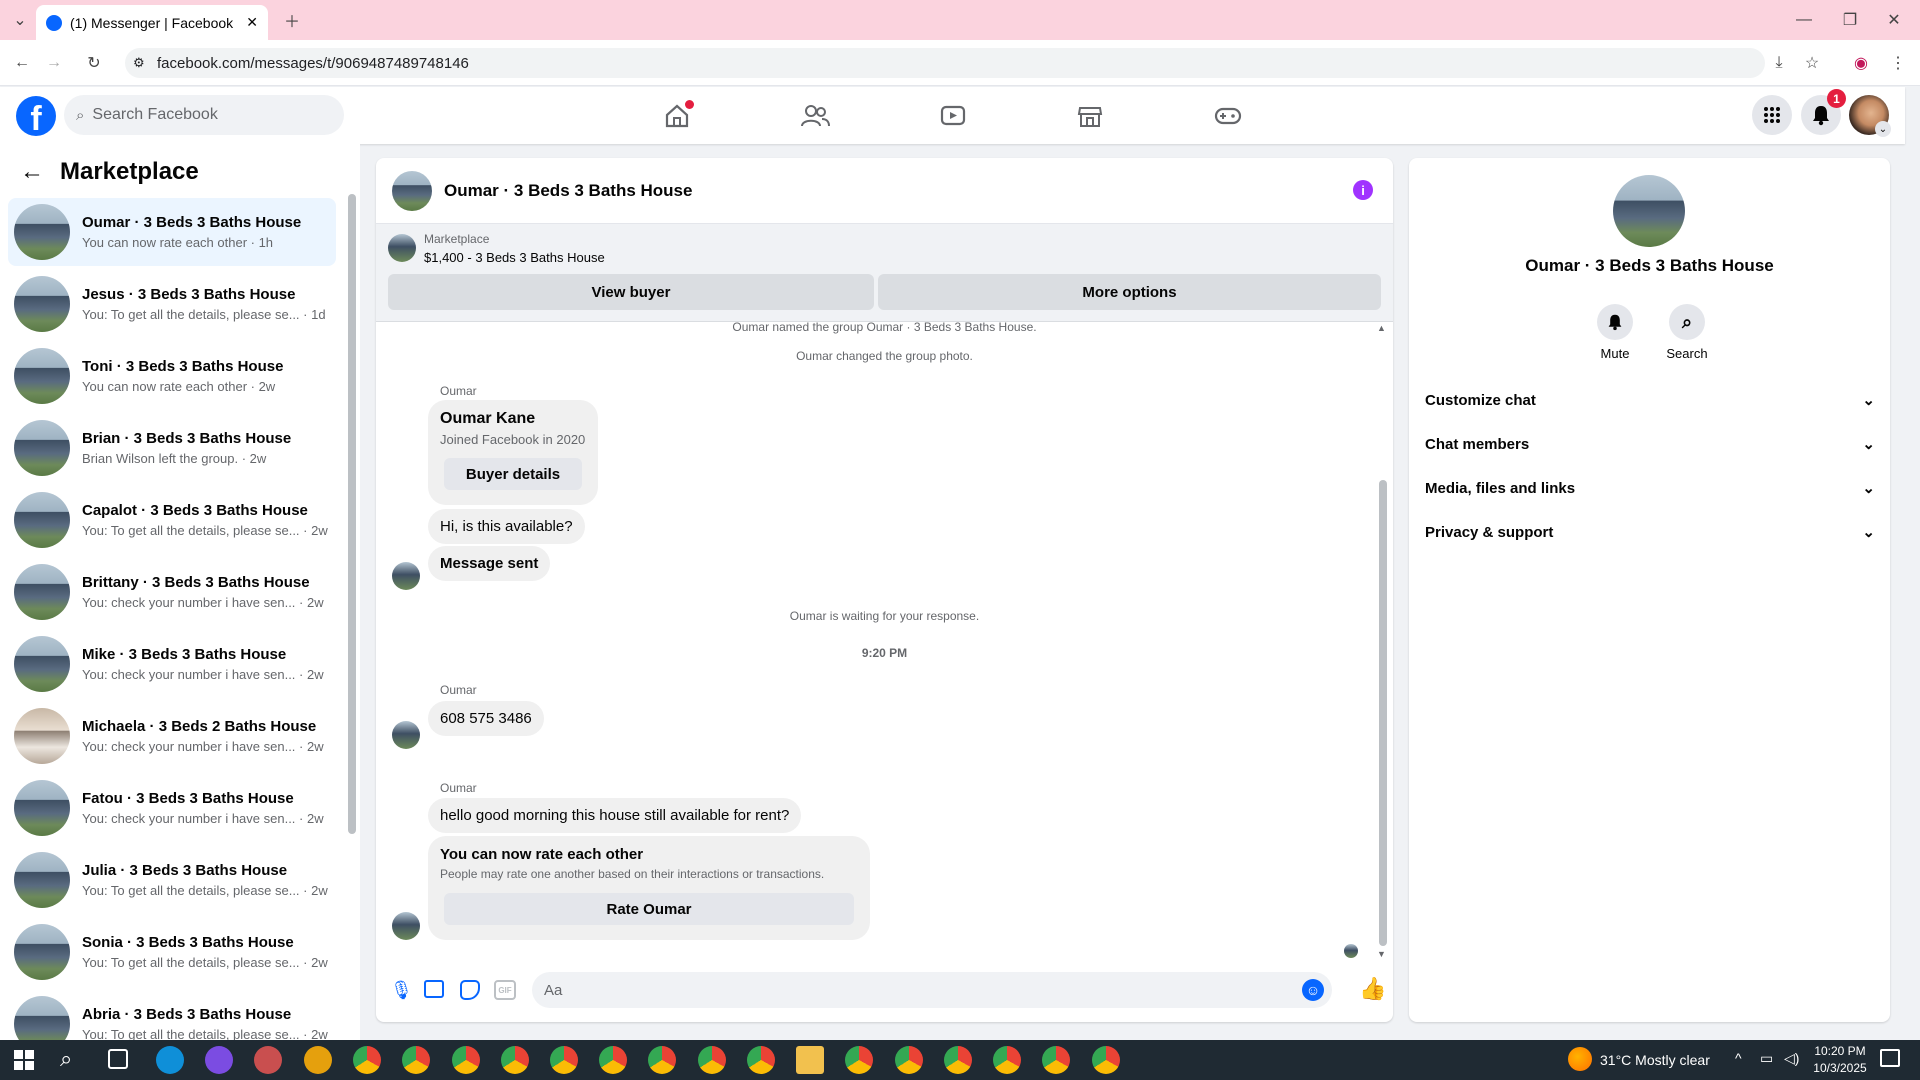 The height and width of the screenshot is (1080, 1920). What do you see at coordinates (152, 22) in the screenshot?
I see `browser-tab: (1) Messenger | Facebook ✕` at bounding box center [152, 22].